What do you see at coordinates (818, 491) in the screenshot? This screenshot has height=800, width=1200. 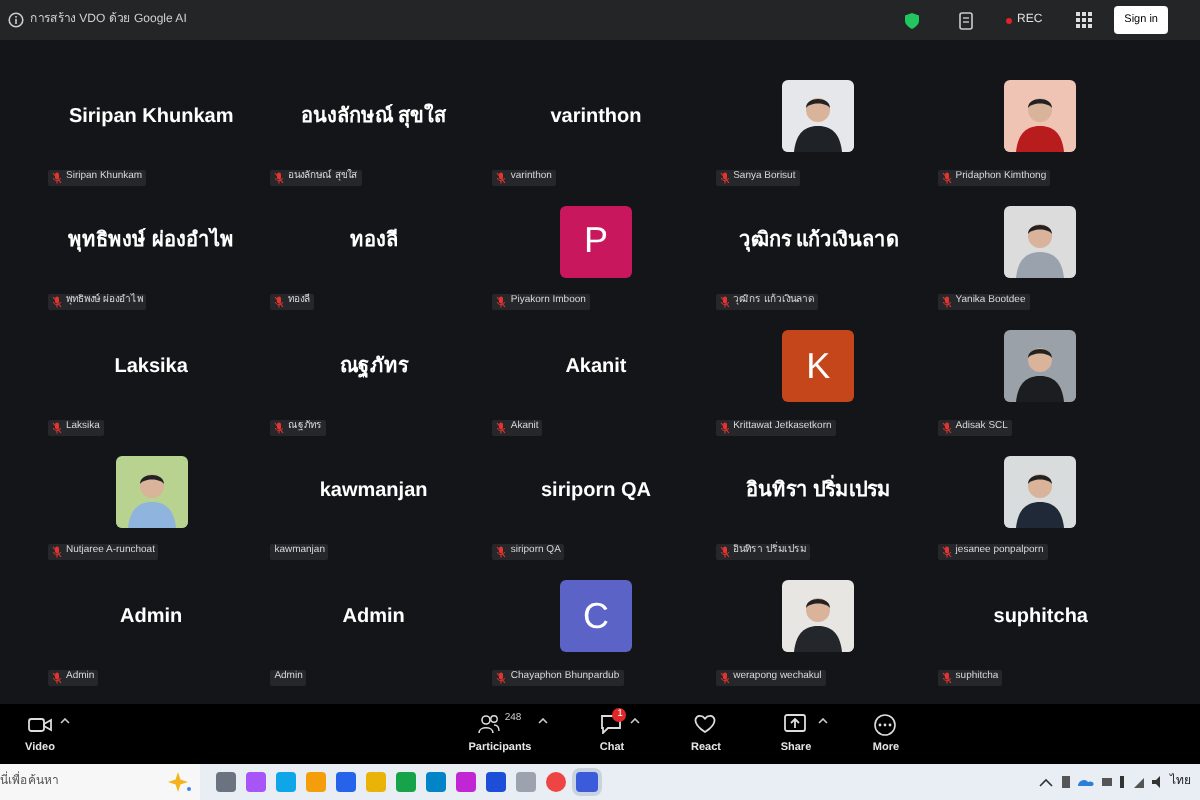 I see `participant-name: อินทิรา ปริ่มเปรม` at bounding box center [818, 491].